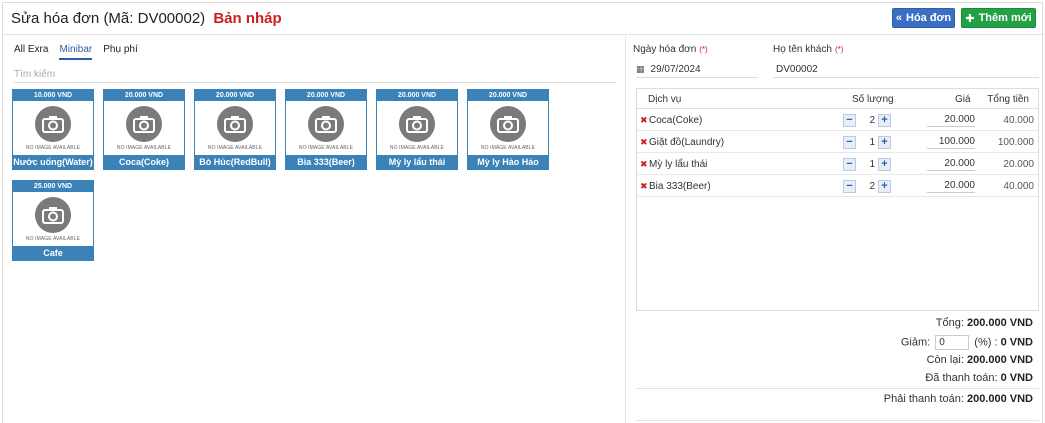 Image resolution: width=1045 pixels, height=423 pixels. Describe the element at coordinates (665, 49) in the screenshot. I see `date-label-text: Ngày hóa đơn` at that location.